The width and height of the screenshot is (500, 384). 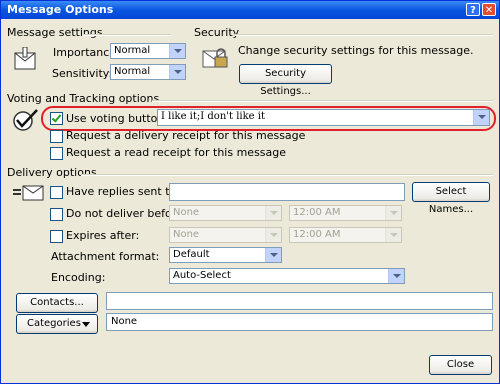 What do you see at coordinates (225, 213) in the screenshot?
I see `do-not-deliver-date-select: None` at bounding box center [225, 213].